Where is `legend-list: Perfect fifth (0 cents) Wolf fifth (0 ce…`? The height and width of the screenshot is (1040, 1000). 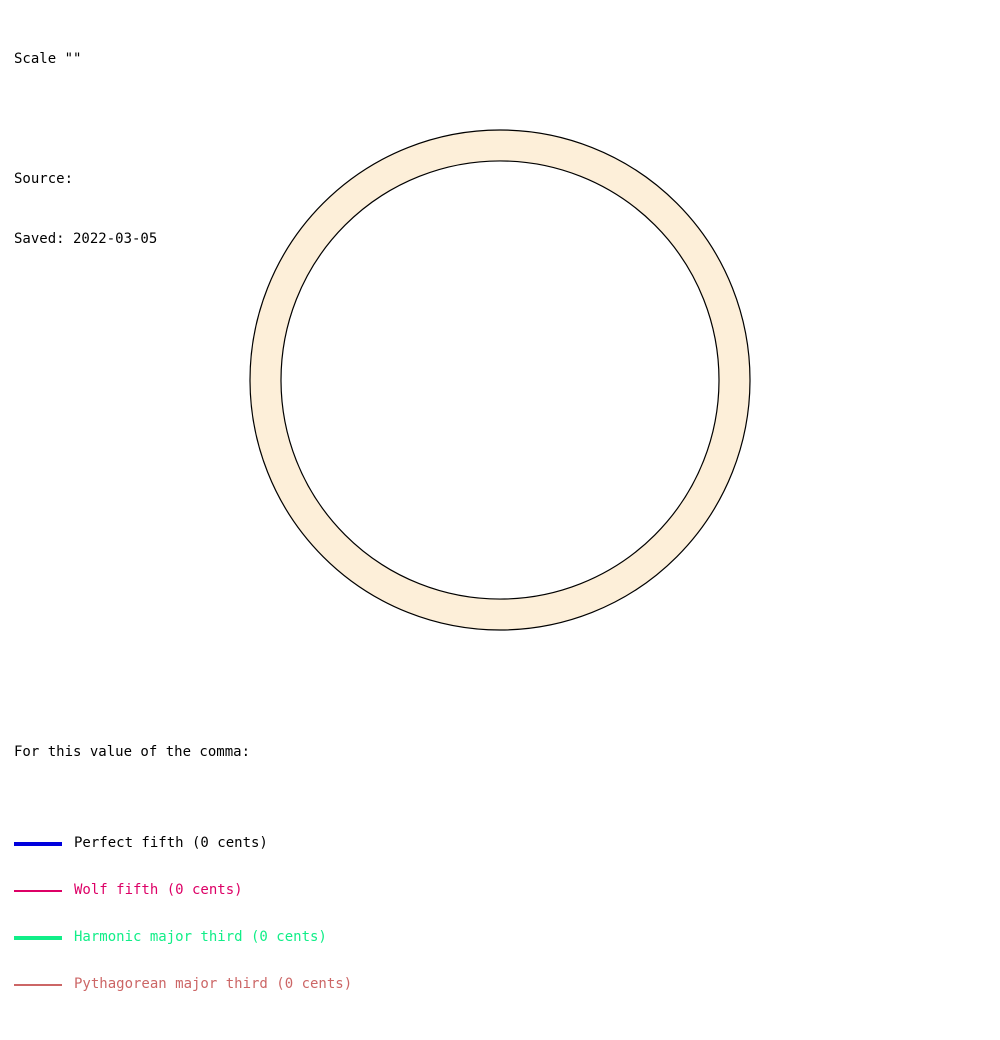 legend-list: Perfect fifth (0 cents) Wolf fifth (0 ce… is located at coordinates (183, 914).